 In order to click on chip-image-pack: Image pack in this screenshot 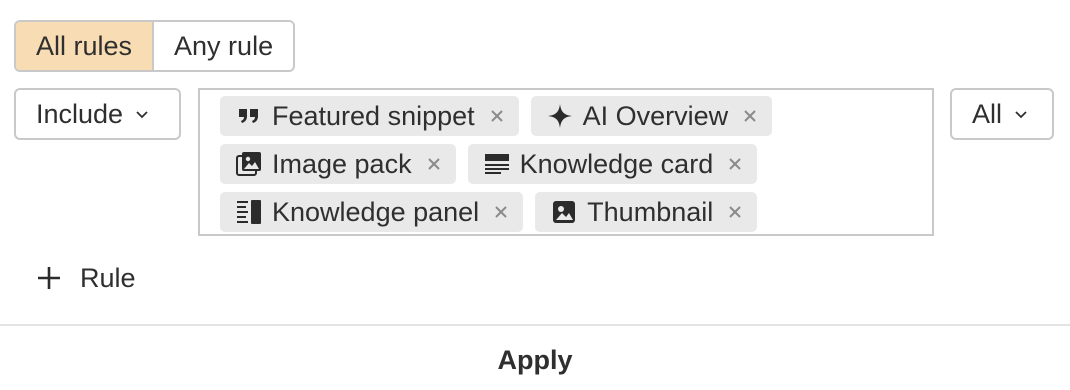, I will do `click(338, 164)`.